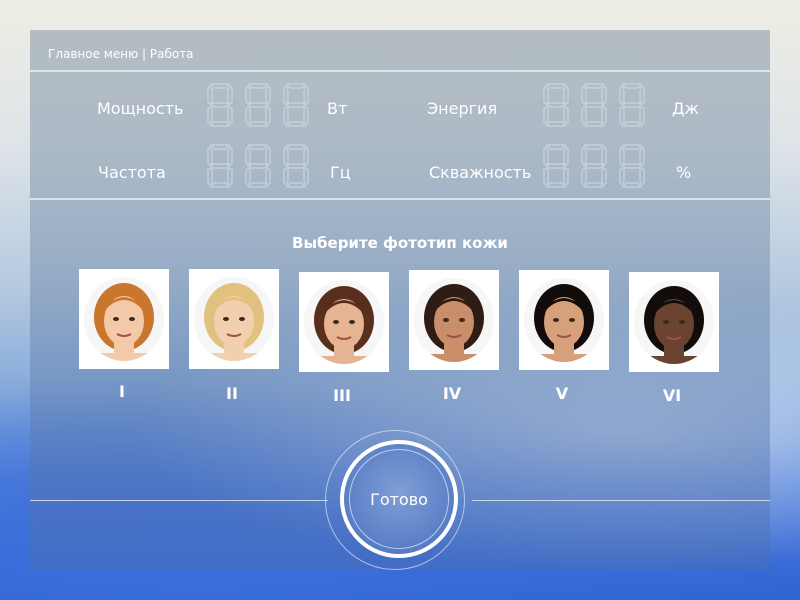  What do you see at coordinates (672, 395) in the screenshot?
I see `skin-type-label: VI` at bounding box center [672, 395].